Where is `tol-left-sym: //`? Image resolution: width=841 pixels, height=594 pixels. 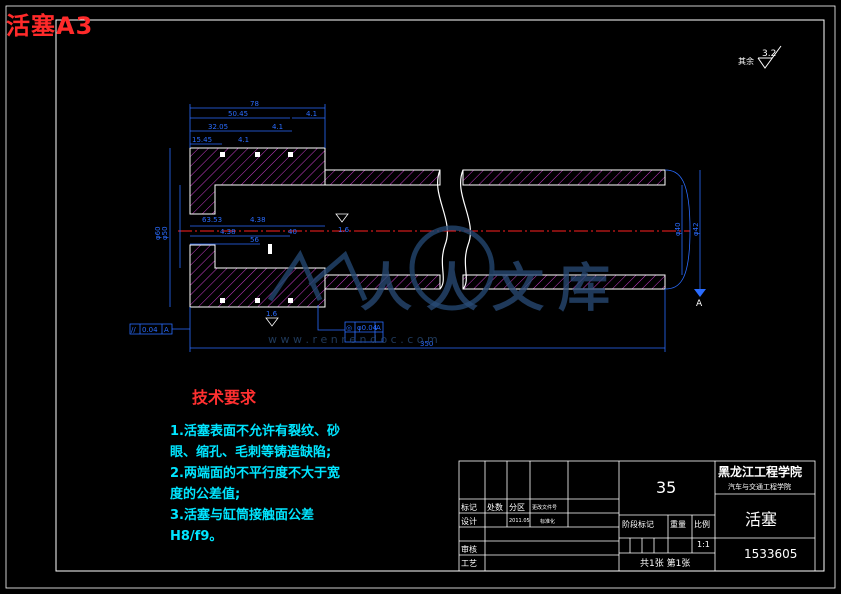 tol-left-sym: // is located at coordinates (133, 330).